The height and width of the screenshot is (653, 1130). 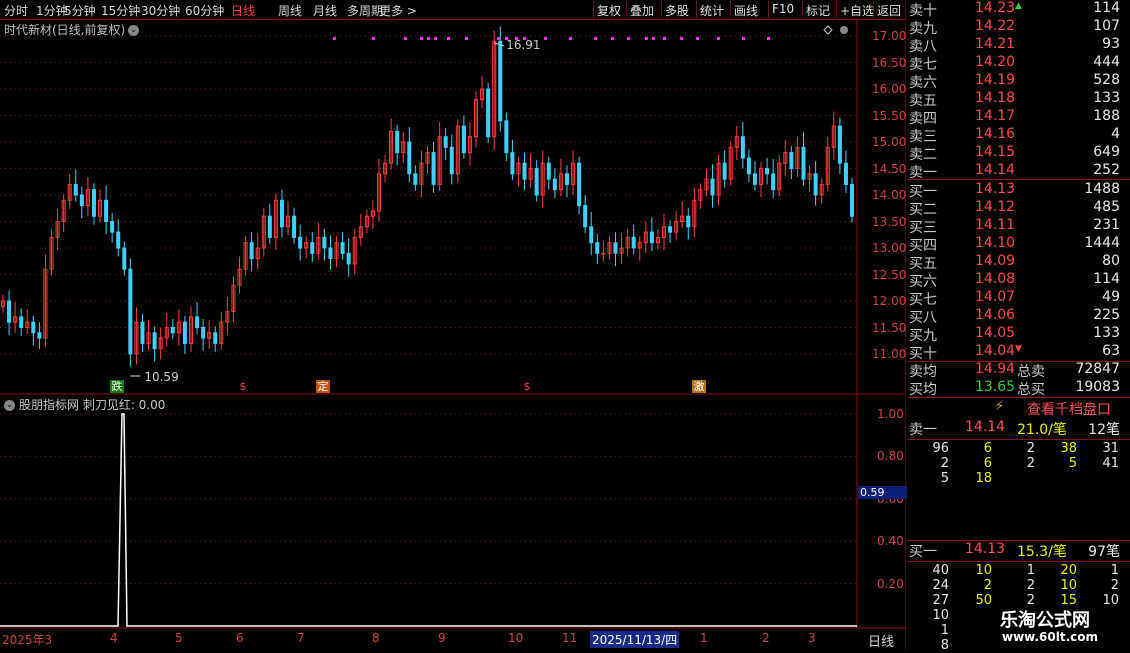 I want to click on book-summary-row: 卖均 14.94 总卖 72847, so click(x=1018, y=370).